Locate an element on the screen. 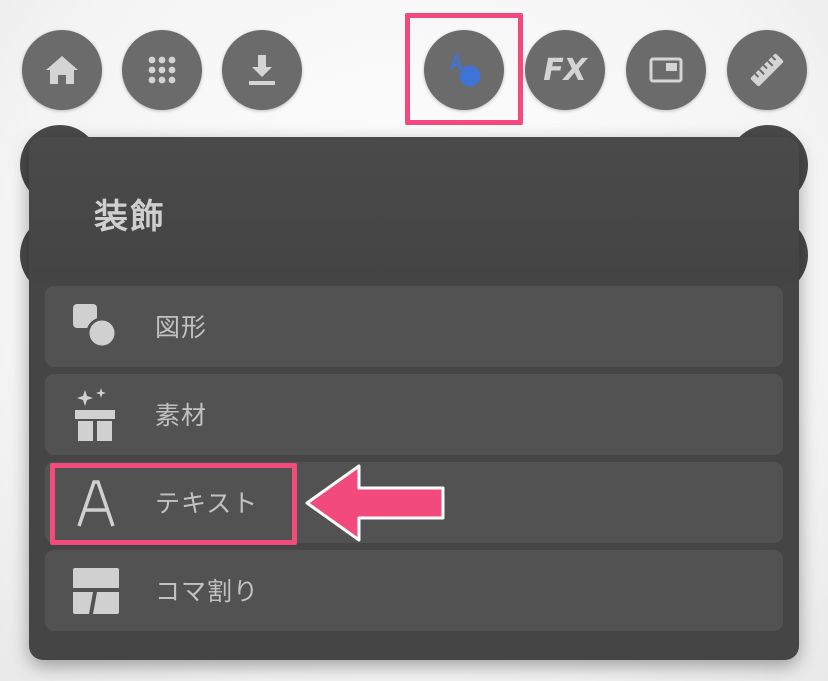 The width and height of the screenshot is (828, 681). fx-icon: FX is located at coordinates (565, 70).